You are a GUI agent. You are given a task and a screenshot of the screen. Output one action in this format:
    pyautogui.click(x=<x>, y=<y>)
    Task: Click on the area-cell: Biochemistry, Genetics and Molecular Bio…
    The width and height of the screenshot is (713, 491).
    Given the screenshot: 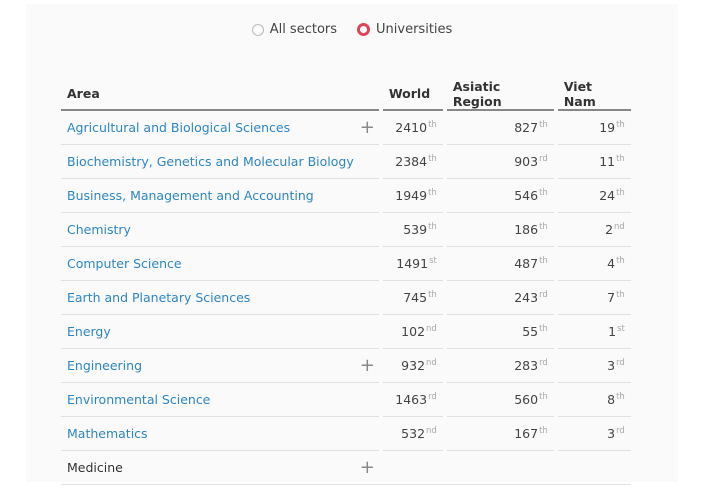 What is the action you would take?
    pyautogui.click(x=210, y=161)
    